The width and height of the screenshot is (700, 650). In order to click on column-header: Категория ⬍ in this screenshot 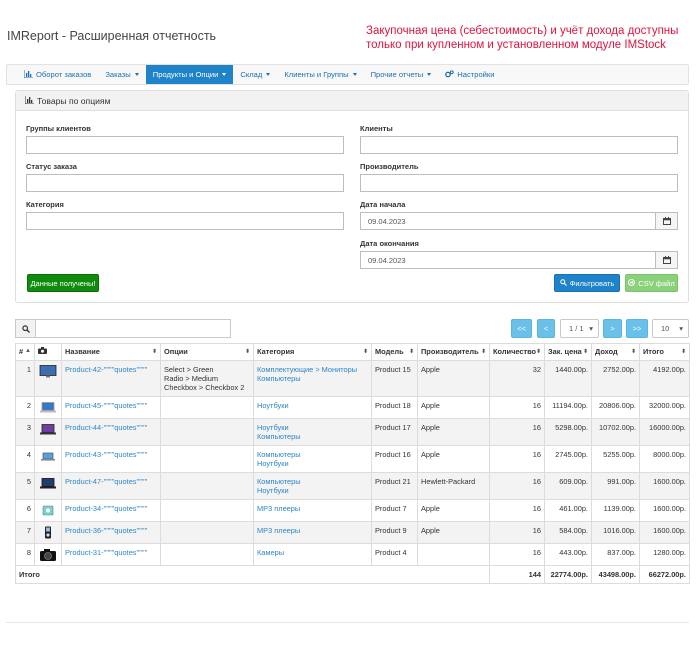, I will do `click(312, 352)`.